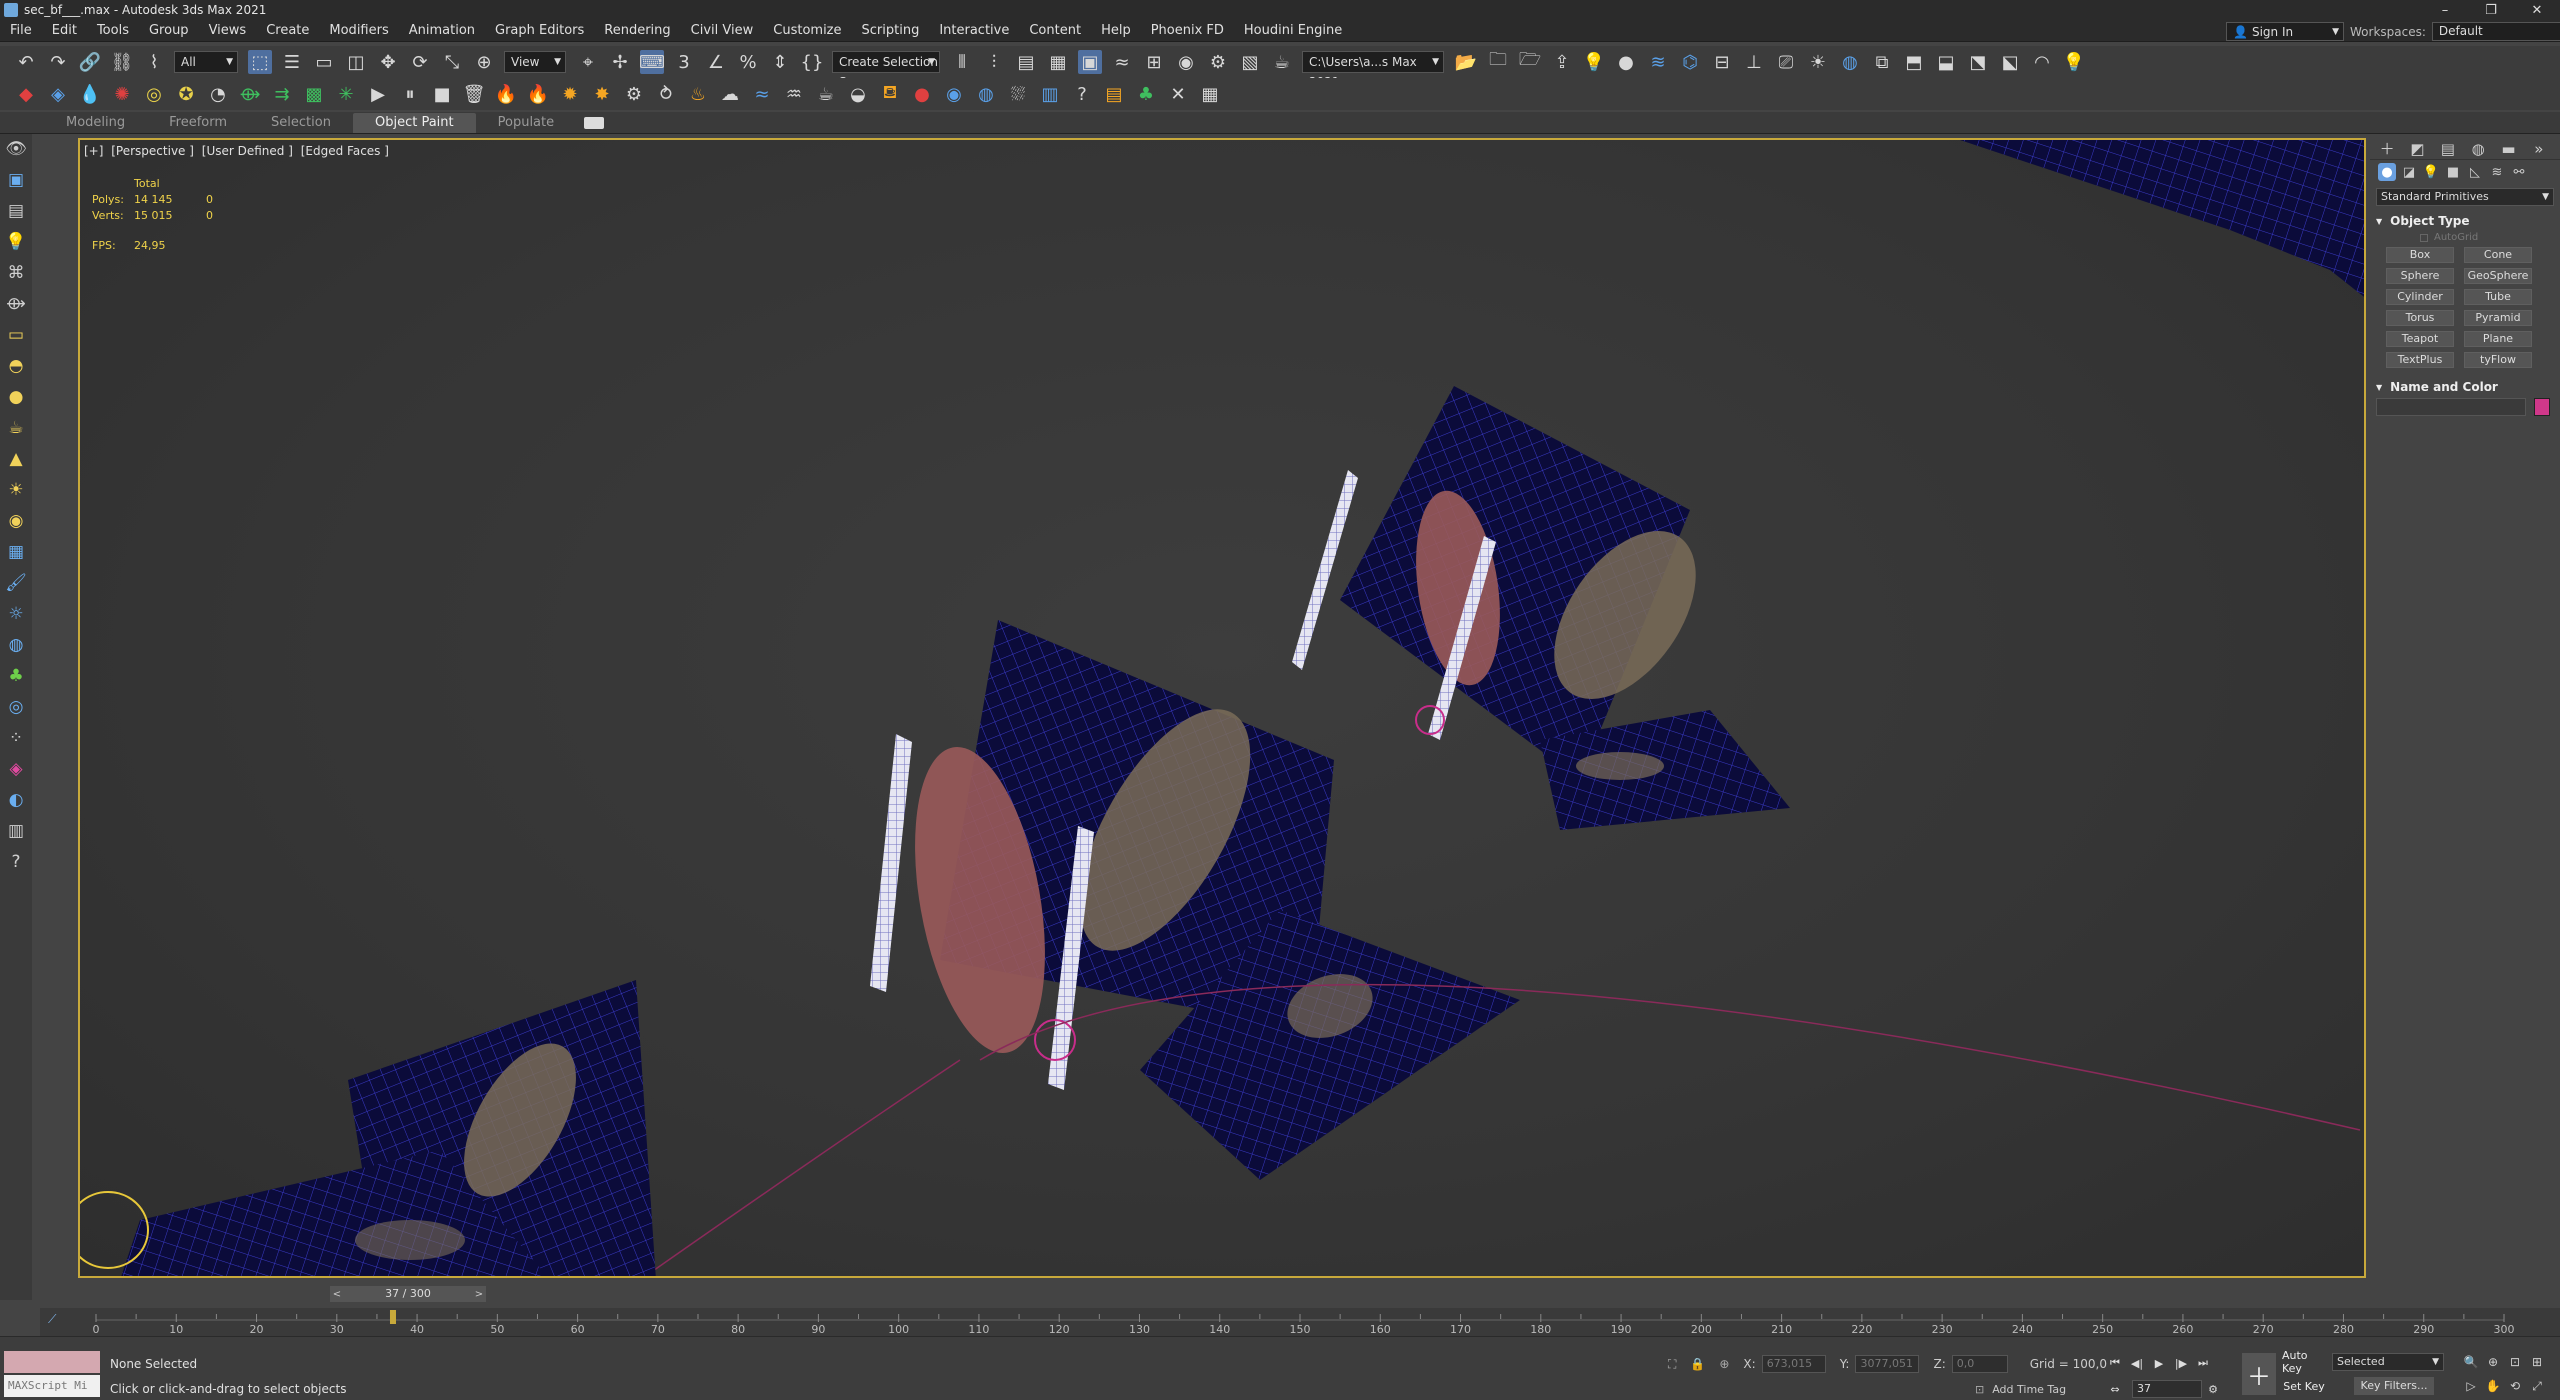 The width and height of the screenshot is (2560, 1400). What do you see at coordinates (1793, 1364) in the screenshot?
I see `x-field: 673,015` at bounding box center [1793, 1364].